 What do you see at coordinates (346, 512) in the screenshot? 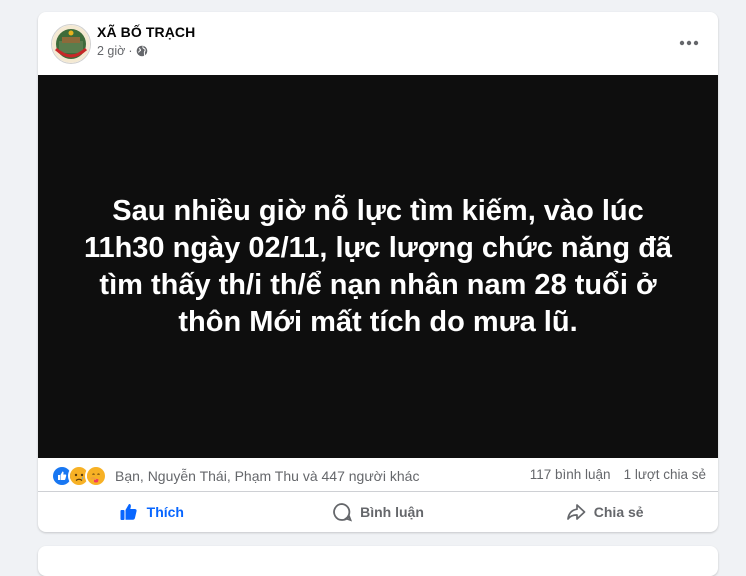
I see `comment-icon` at bounding box center [346, 512].